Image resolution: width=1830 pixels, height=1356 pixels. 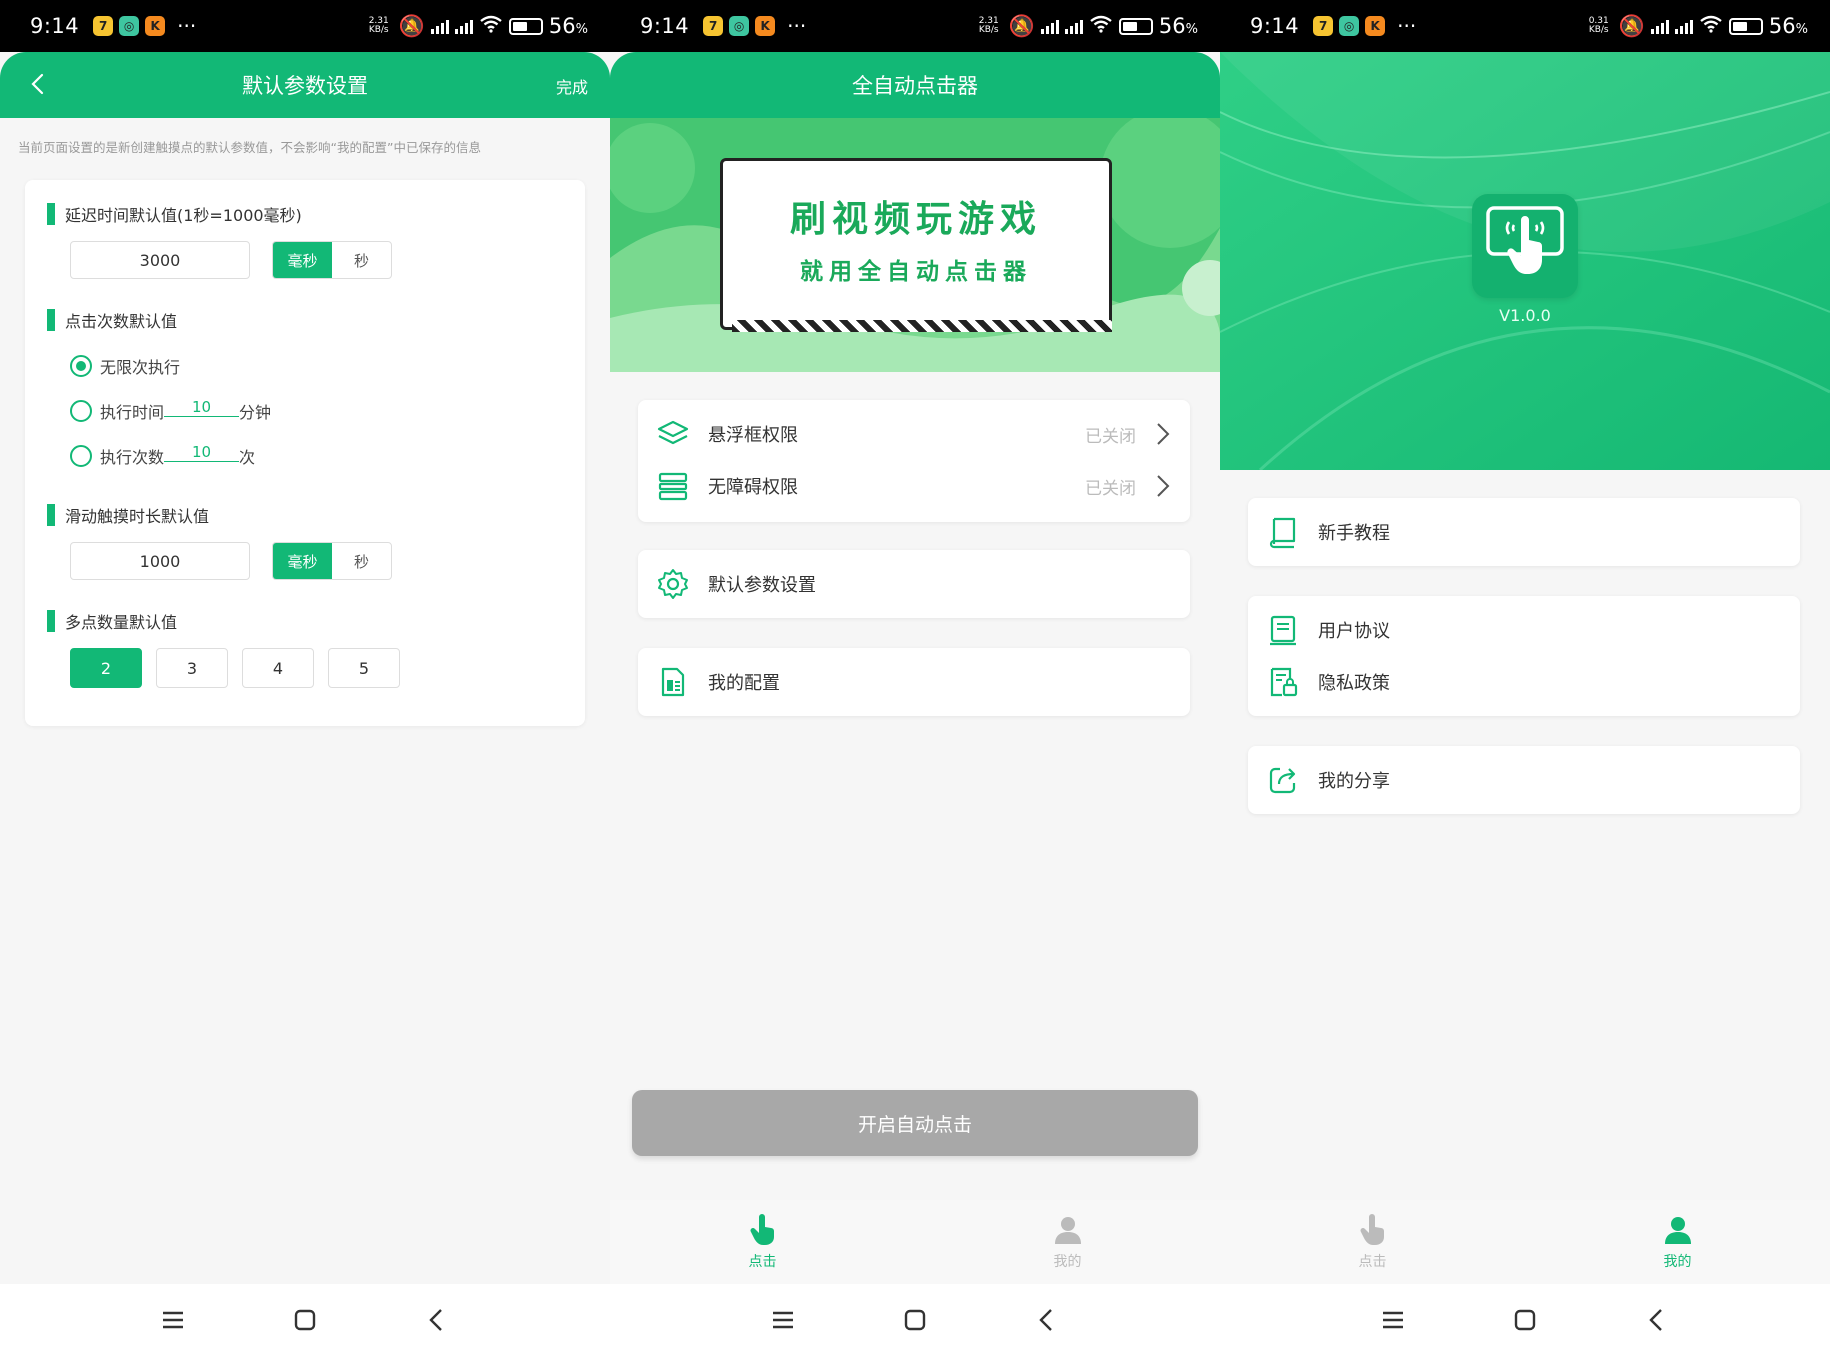 I want to click on user-icon, so click(x=1677, y=1230).